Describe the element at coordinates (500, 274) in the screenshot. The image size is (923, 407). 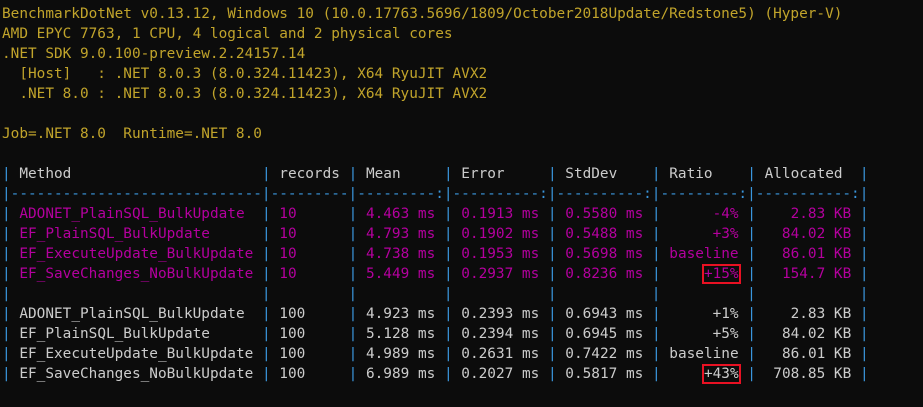
I see `error-cell: 0.2937 ms` at that location.